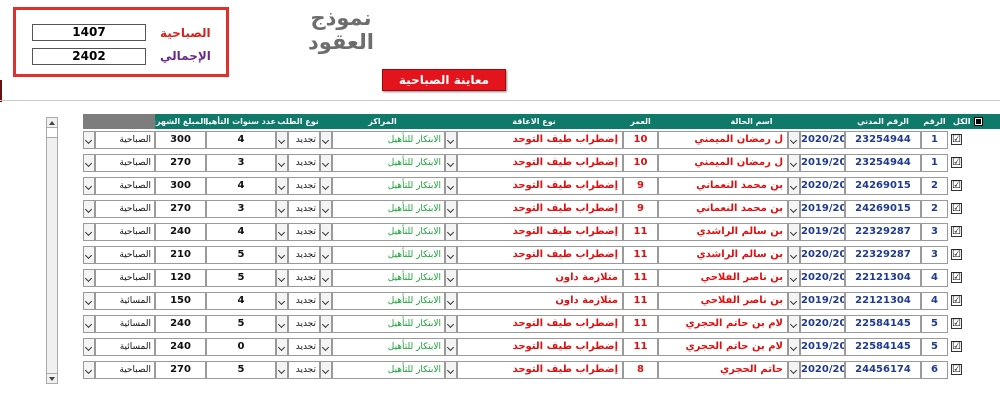  I want to click on contract-year-select: 2020/2019, so click(822, 255).